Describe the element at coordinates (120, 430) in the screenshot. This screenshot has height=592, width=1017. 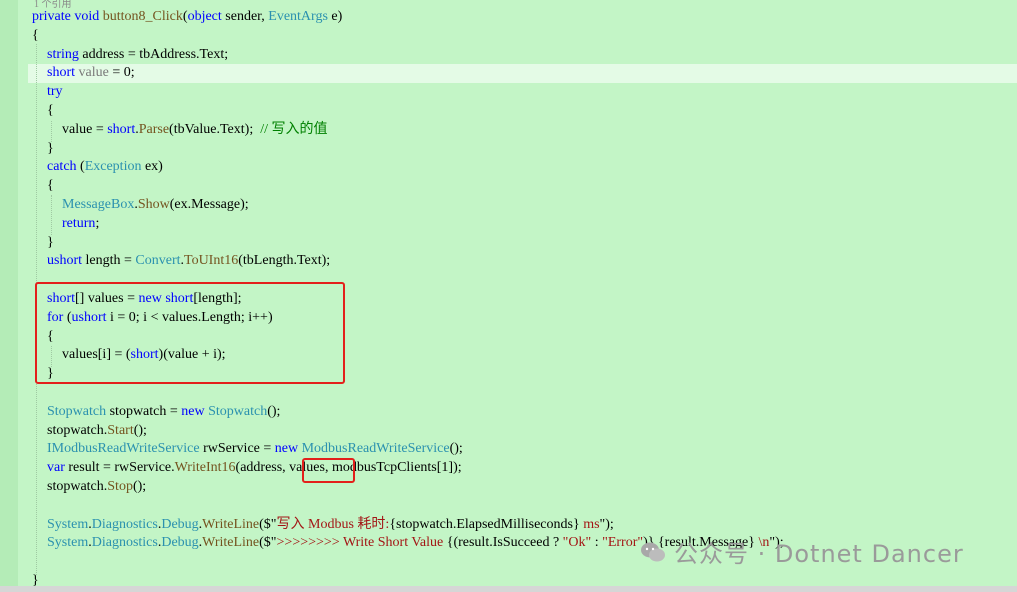
I see `code-token: Start` at that location.